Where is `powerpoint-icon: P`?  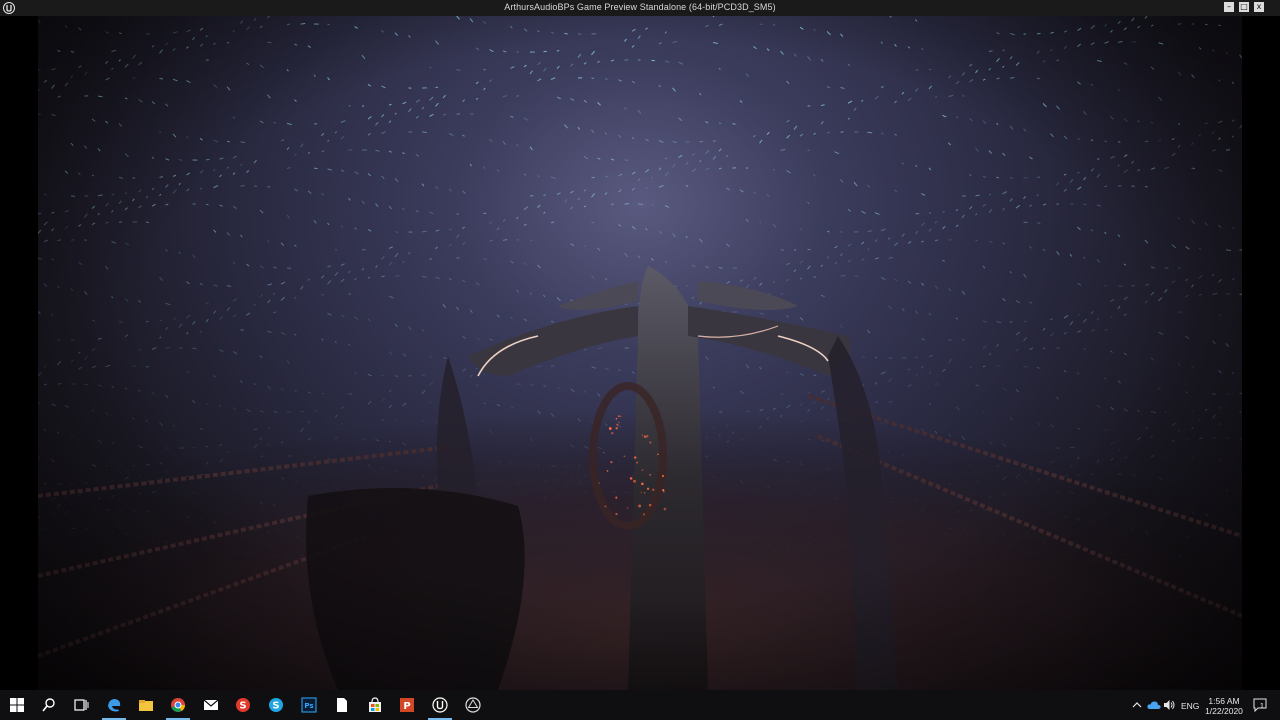 powerpoint-icon: P is located at coordinates (407, 705).